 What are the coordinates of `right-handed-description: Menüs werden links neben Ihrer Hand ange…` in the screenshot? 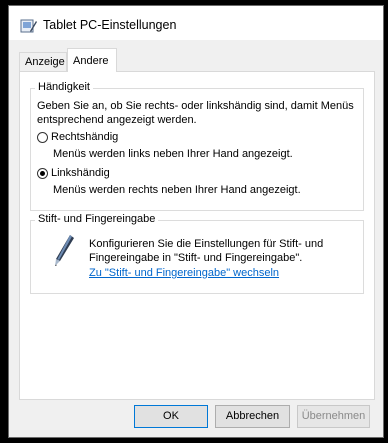 It's located at (173, 154).